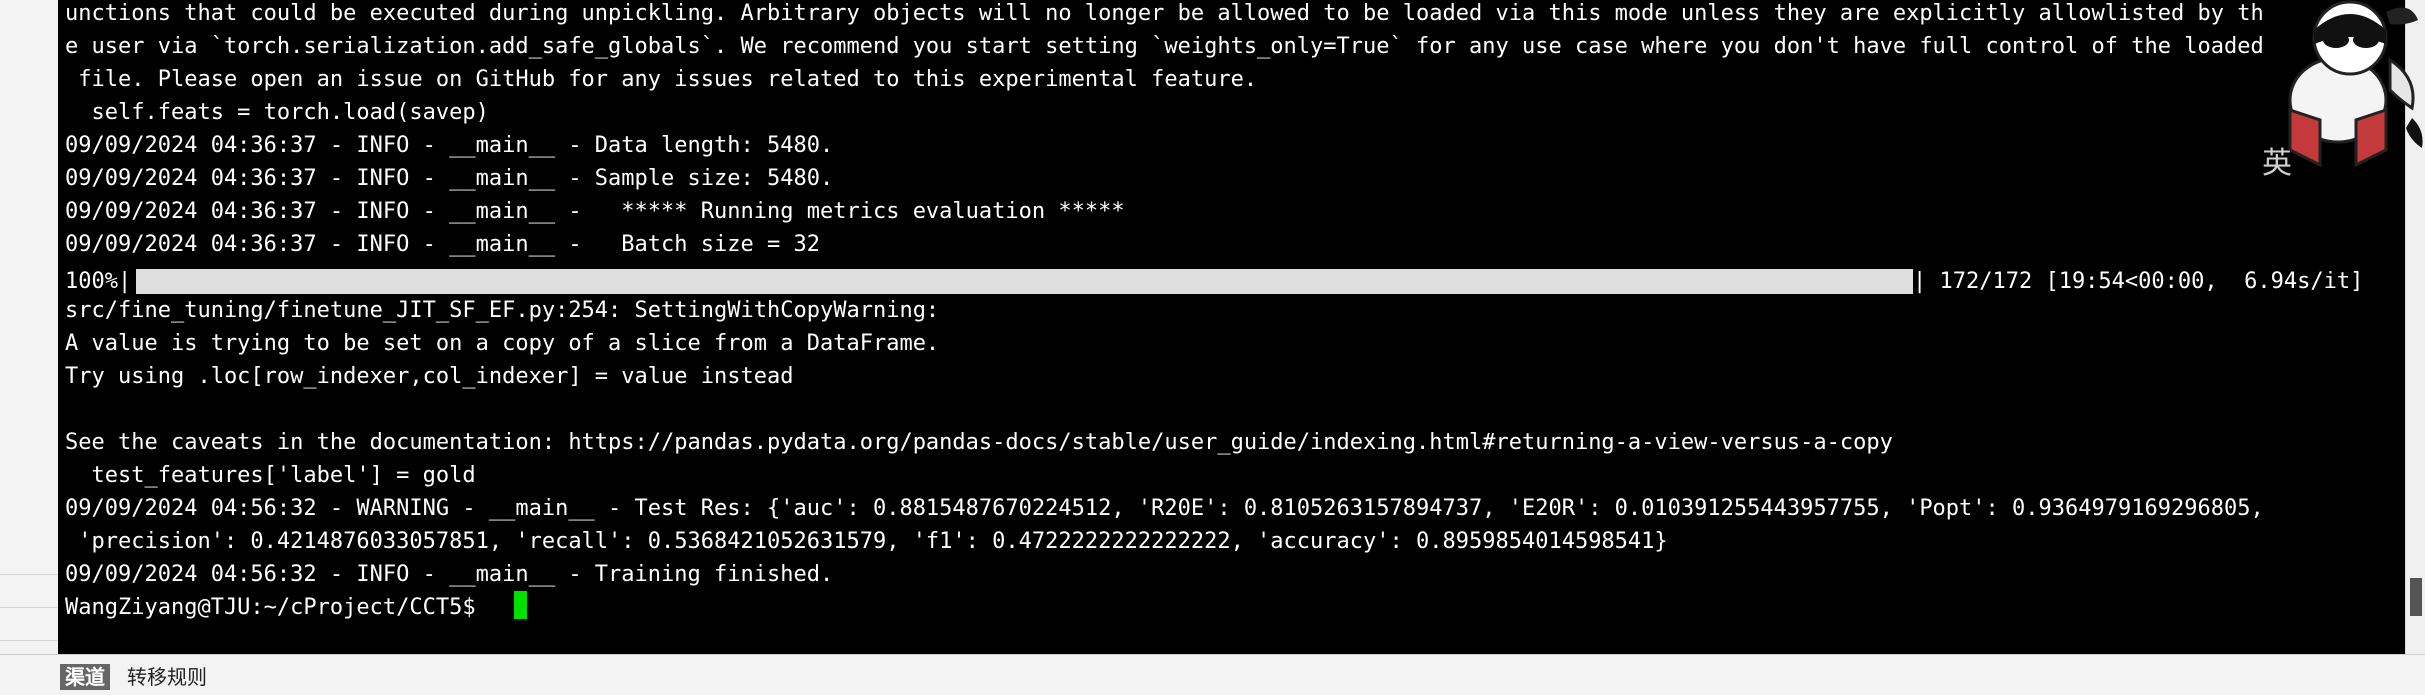 The image size is (2425, 695). What do you see at coordinates (85, 677) in the screenshot?
I see `channel-tag: 渠道` at bounding box center [85, 677].